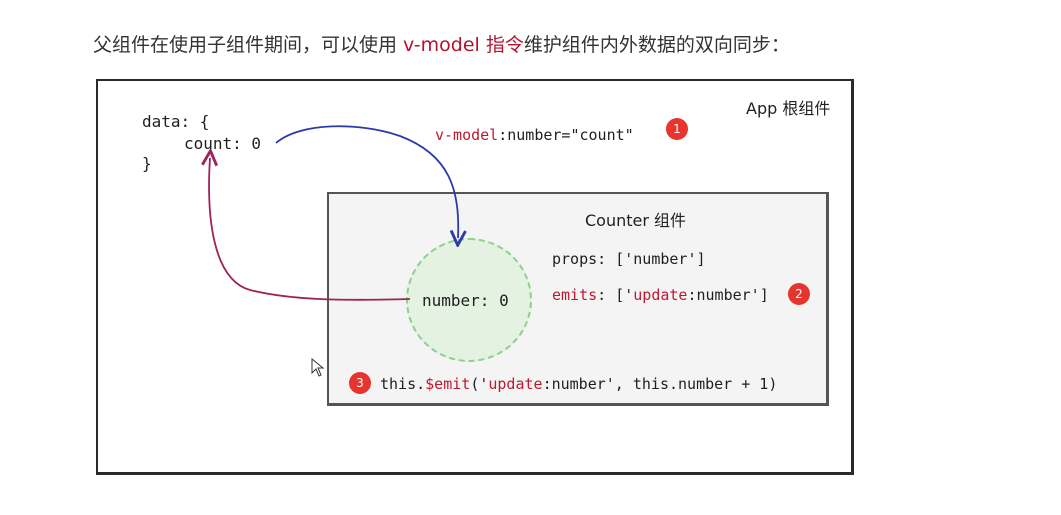 The width and height of the screenshot is (1061, 515). Describe the element at coordinates (318, 367) in the screenshot. I see `mouse-cursor-icon` at that location.